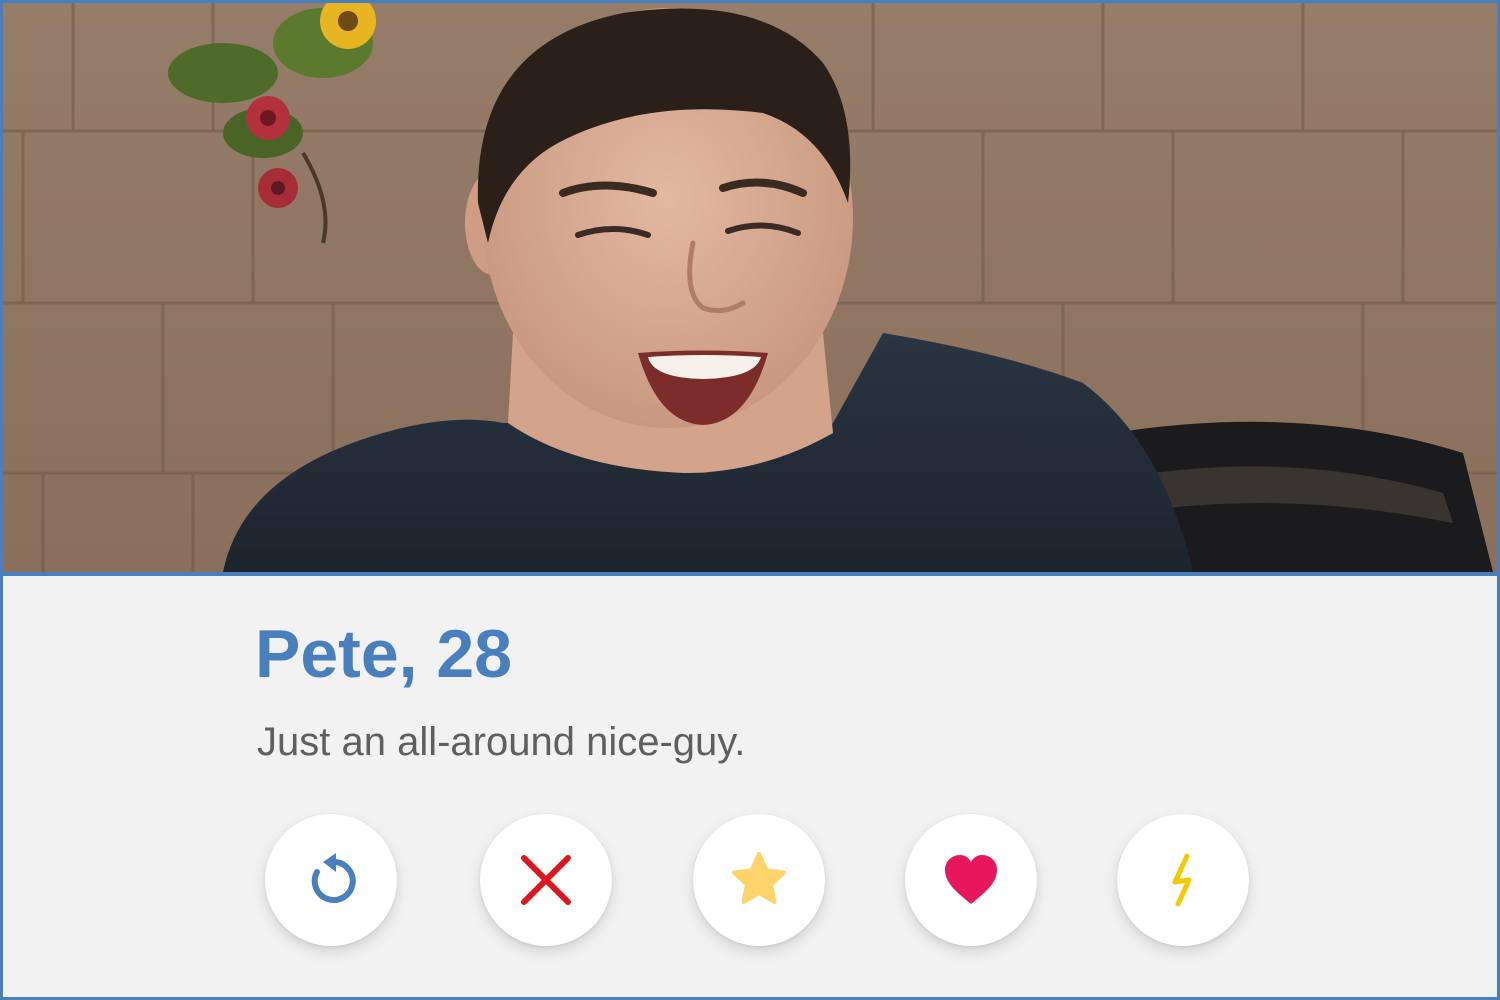 The height and width of the screenshot is (1000, 1500). I want to click on like-button, so click(971, 880).